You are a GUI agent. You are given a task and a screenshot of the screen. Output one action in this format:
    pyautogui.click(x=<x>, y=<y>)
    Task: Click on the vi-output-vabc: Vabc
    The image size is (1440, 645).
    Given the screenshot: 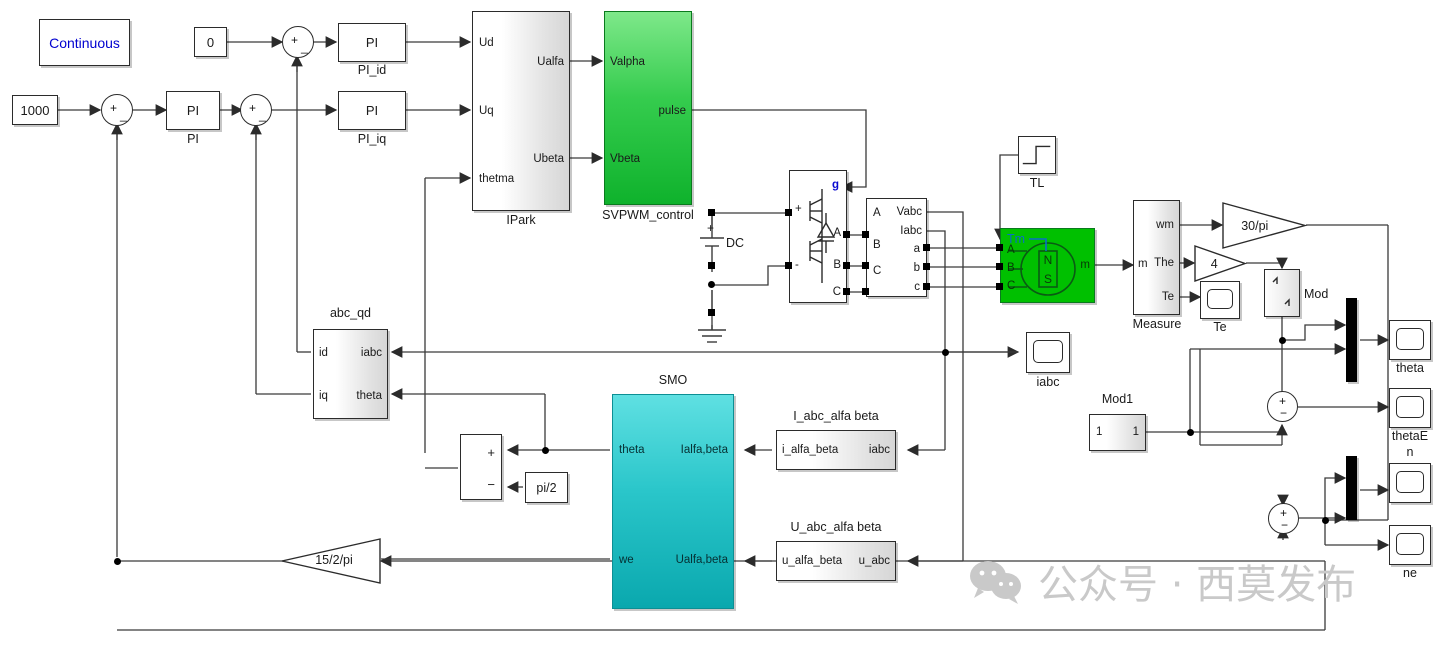 What is the action you would take?
    pyautogui.click(x=909, y=212)
    